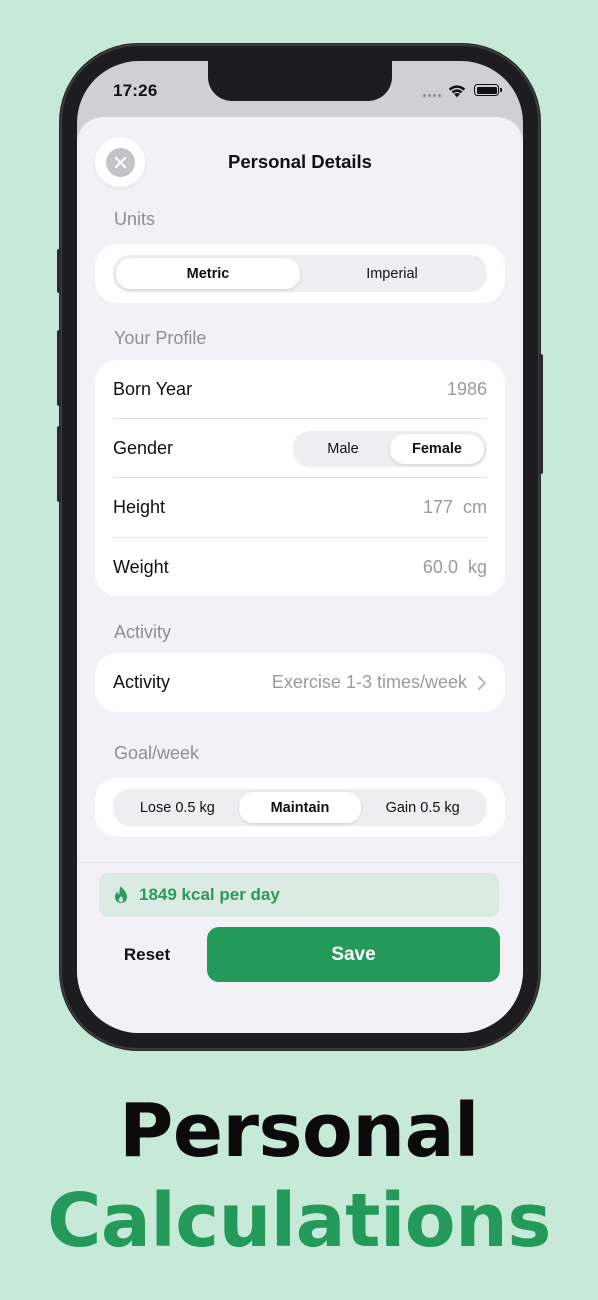  What do you see at coordinates (121, 894) in the screenshot?
I see `flame-icon` at bounding box center [121, 894].